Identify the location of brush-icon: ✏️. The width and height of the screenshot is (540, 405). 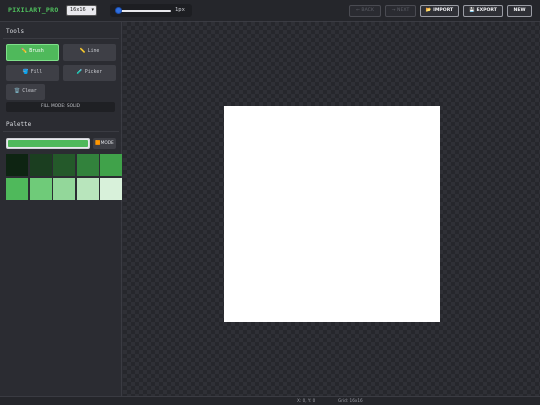
(24, 51).